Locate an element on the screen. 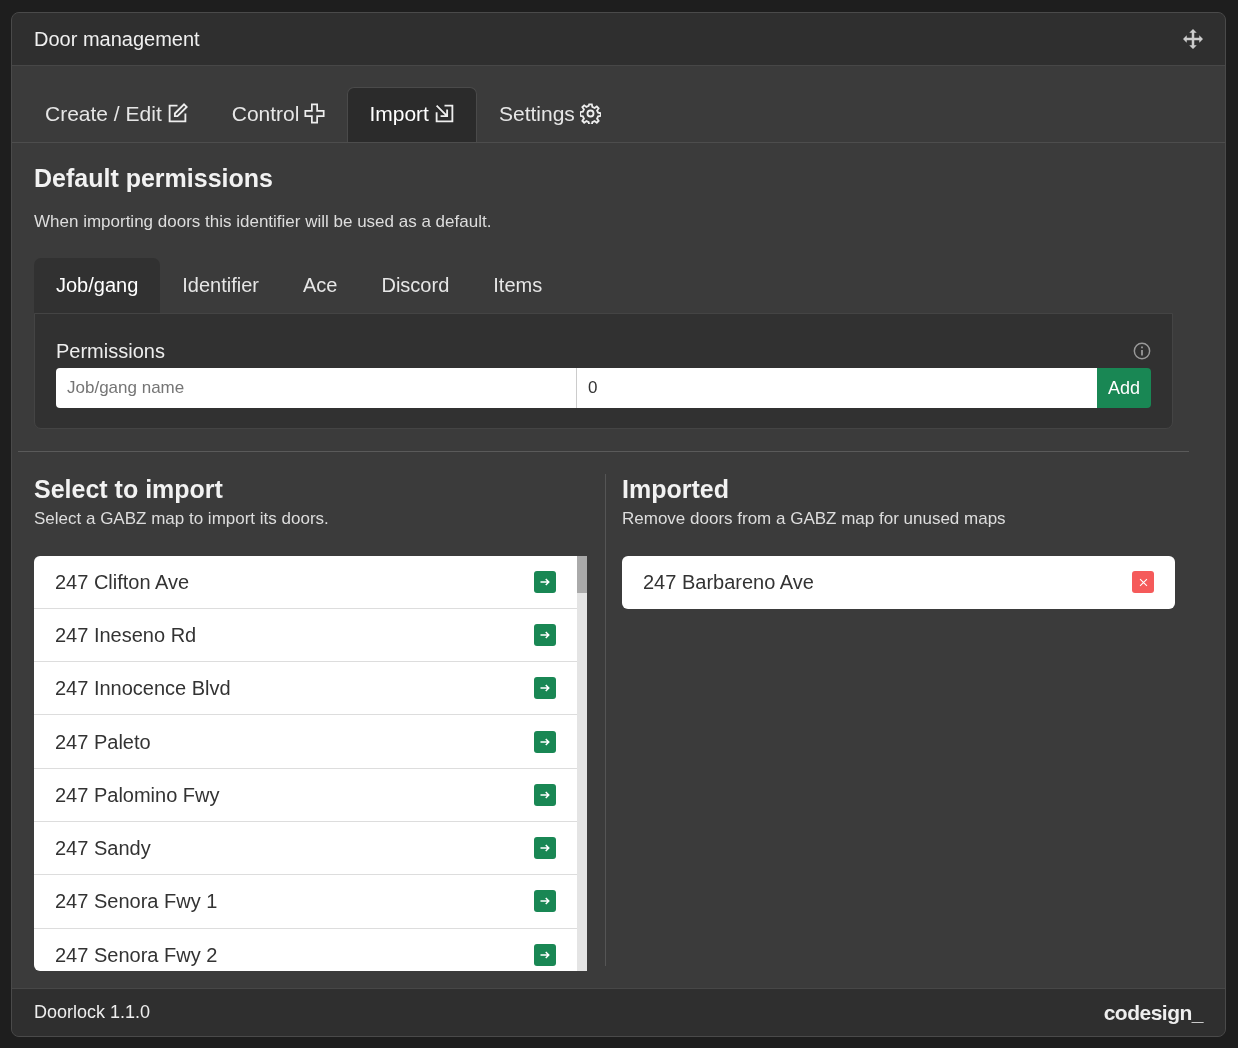 The width and height of the screenshot is (1238, 1048). list-item-label: 247 Senora Fwy 1 is located at coordinates (136, 902).